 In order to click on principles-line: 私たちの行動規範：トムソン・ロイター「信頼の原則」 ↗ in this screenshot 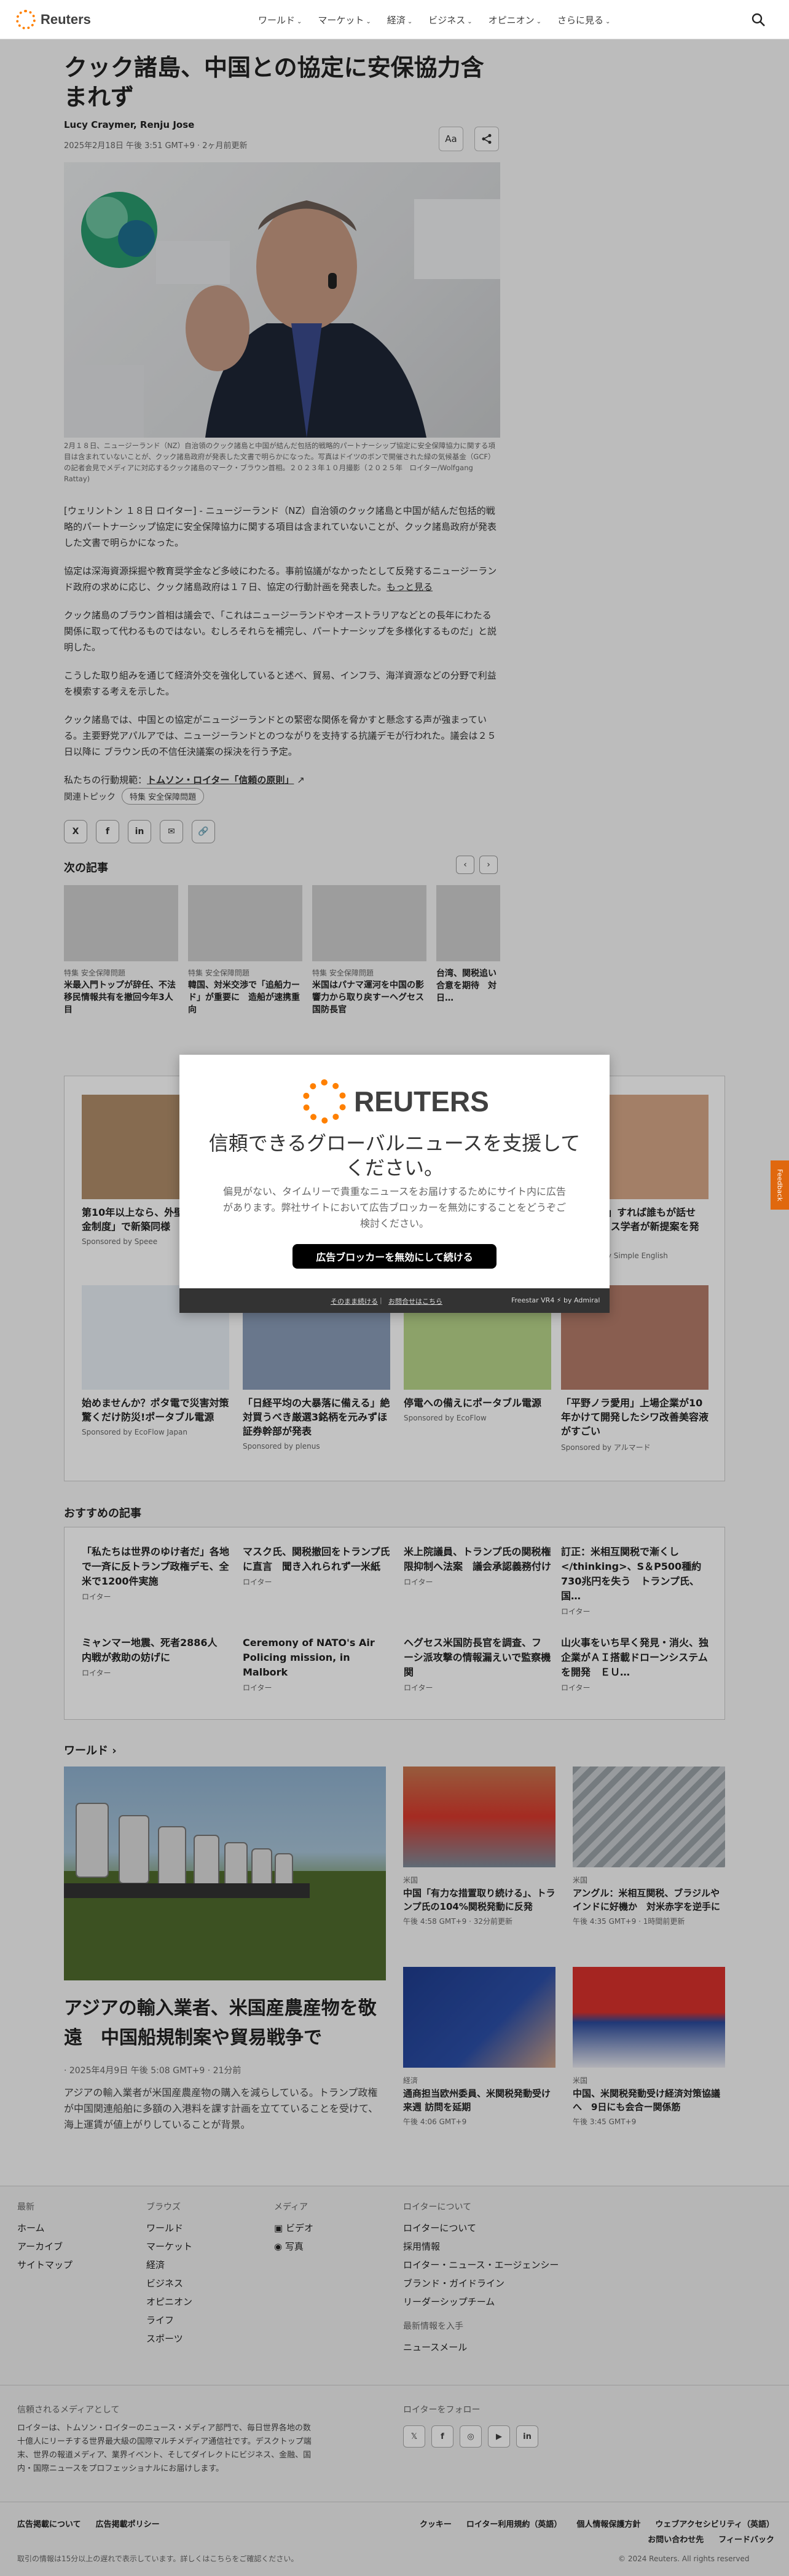, I will do `click(184, 780)`.